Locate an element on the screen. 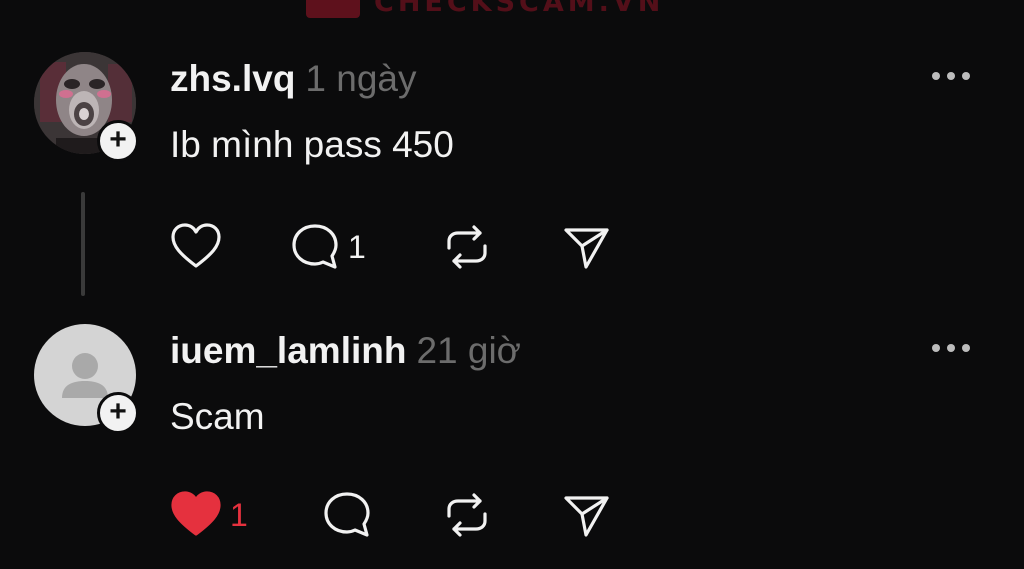  post-text: Scam is located at coordinates (217, 416).